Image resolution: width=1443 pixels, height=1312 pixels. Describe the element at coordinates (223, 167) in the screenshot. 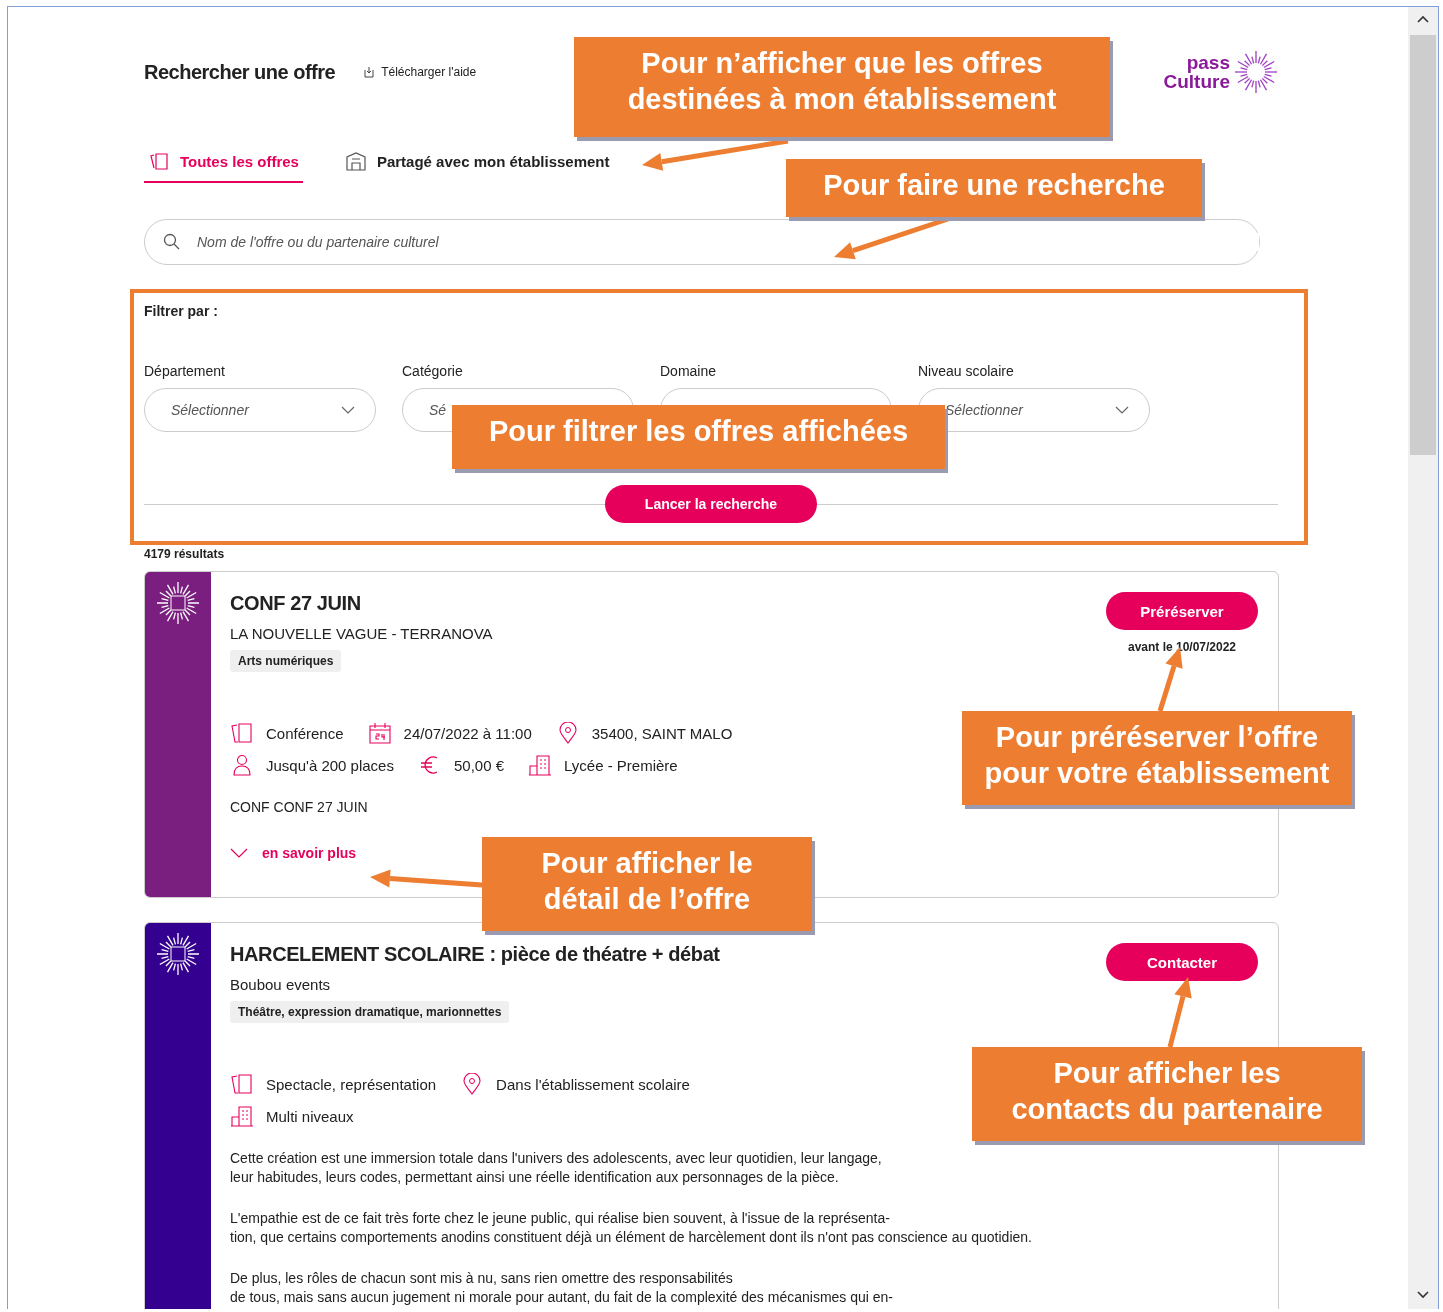

I see `tab: Toutes les offres` at that location.